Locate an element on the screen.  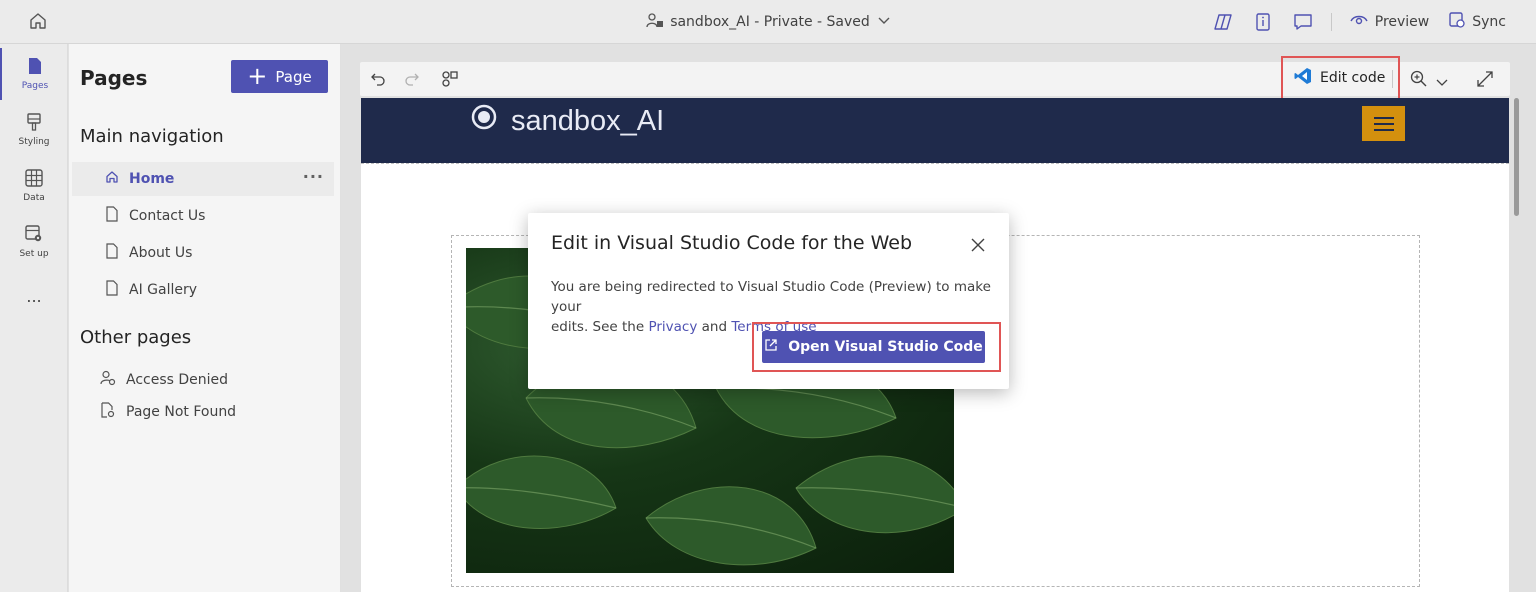
dialog-title: Edit in Visual Studio Code for the Web is located at coordinates (731, 243).